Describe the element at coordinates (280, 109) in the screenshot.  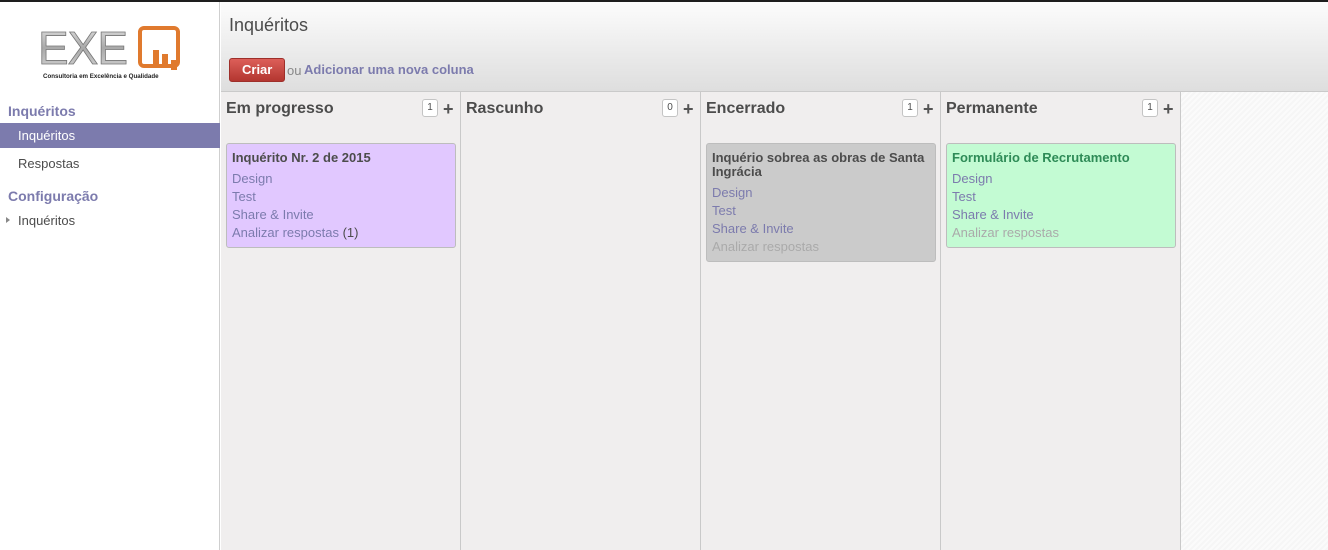
I see `column-title: Em progresso` at that location.